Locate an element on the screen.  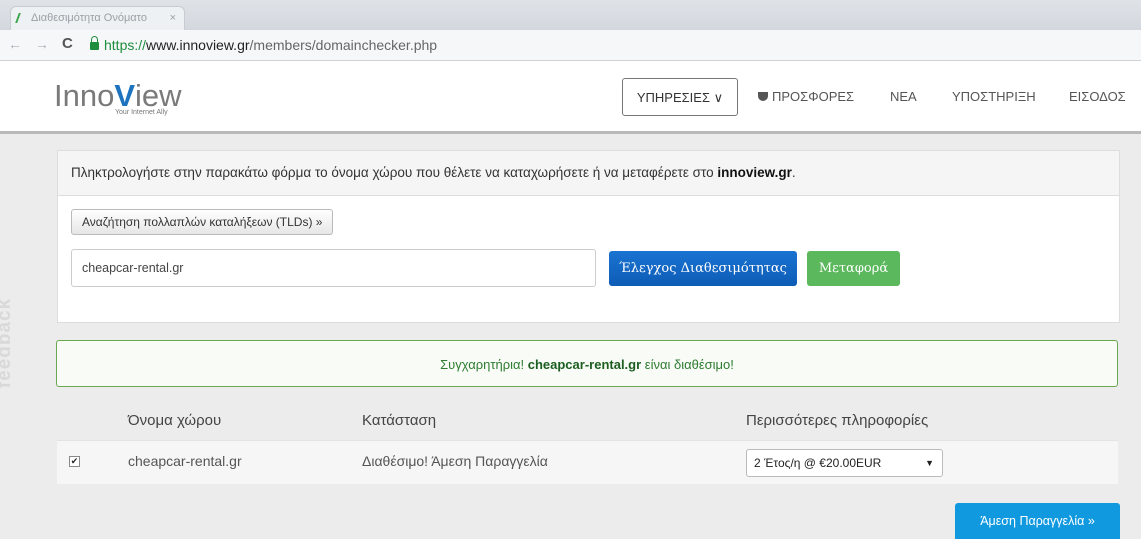
favicon-icon is located at coordinates (22, 18).